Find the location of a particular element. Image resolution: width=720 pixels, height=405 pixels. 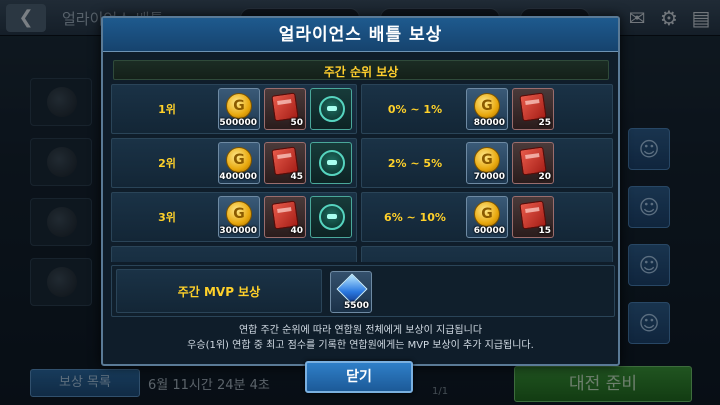

rank-percent-label: 2% ~ 5% is located at coordinates (415, 163).